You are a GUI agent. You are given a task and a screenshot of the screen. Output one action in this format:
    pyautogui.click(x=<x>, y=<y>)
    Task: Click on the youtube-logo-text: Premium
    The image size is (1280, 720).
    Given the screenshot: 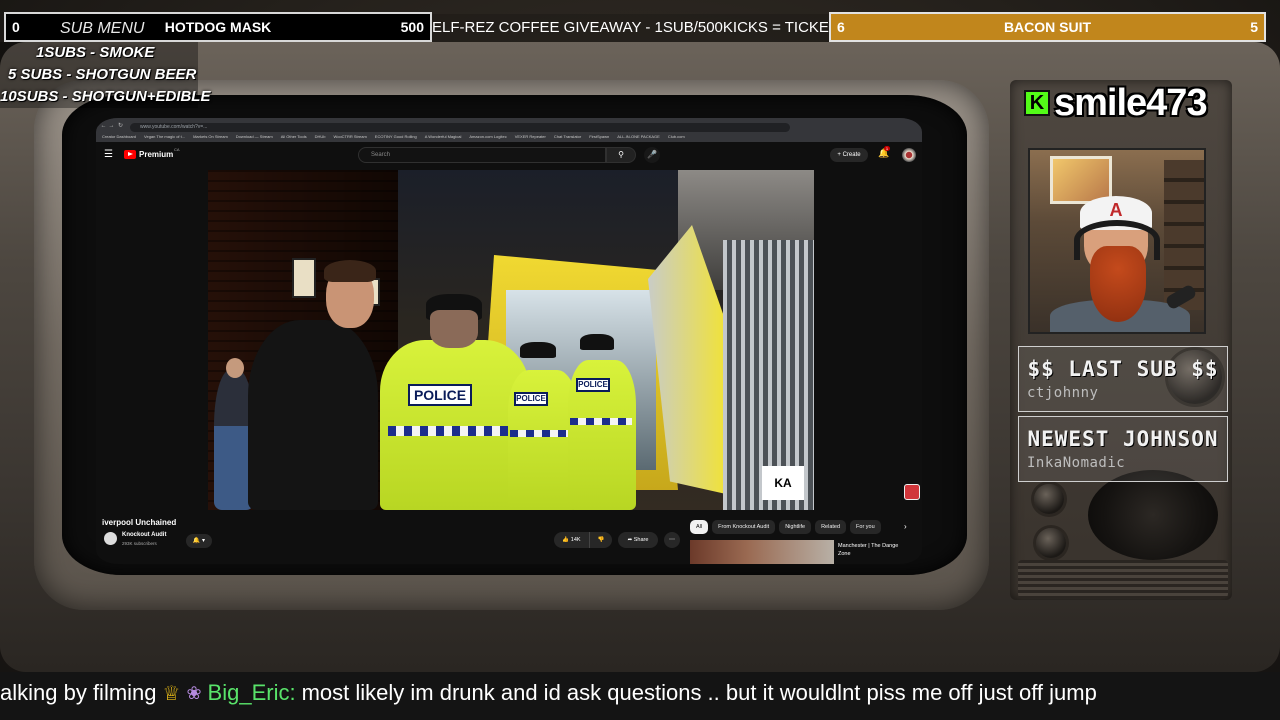 What is the action you would take?
    pyautogui.click(x=156, y=154)
    